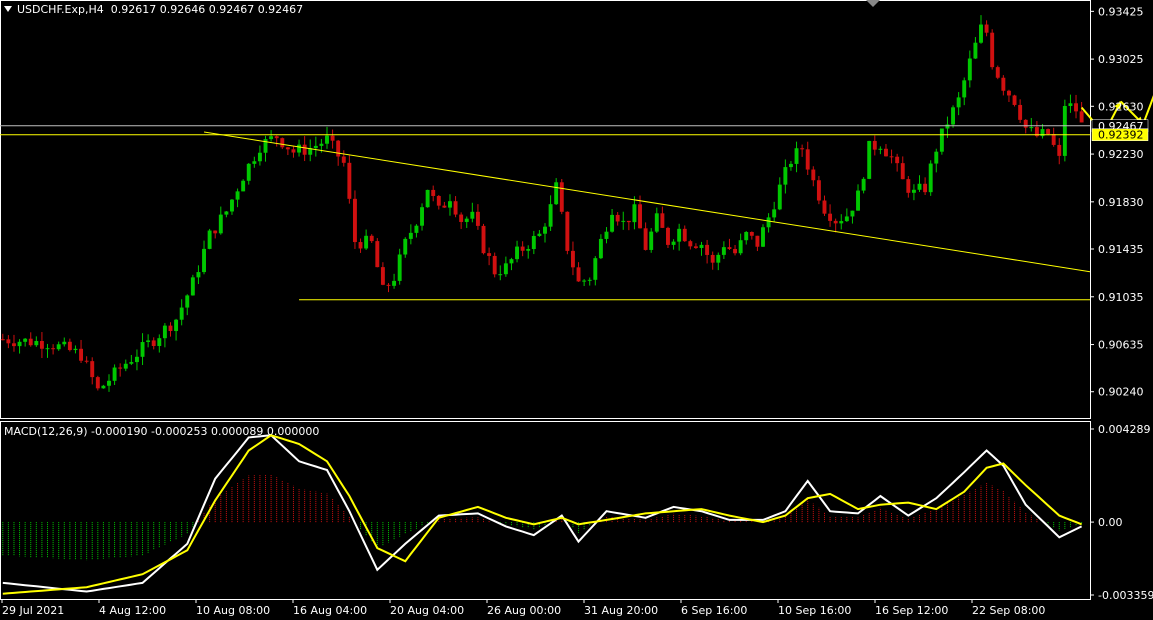 The height and width of the screenshot is (620, 1153). What do you see at coordinates (1121, 11) in the screenshot?
I see `price-tick-label: 0.93425` at bounding box center [1121, 11].